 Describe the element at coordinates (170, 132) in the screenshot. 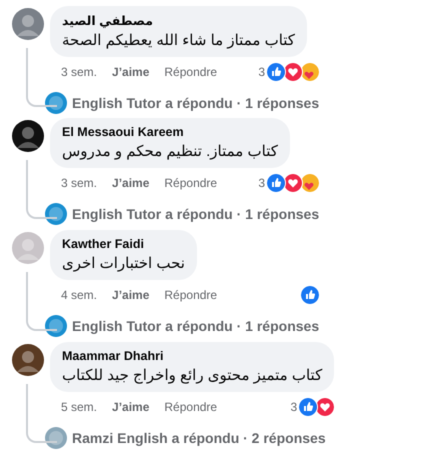

I see `author-name: El Messaoui Kareem` at that location.